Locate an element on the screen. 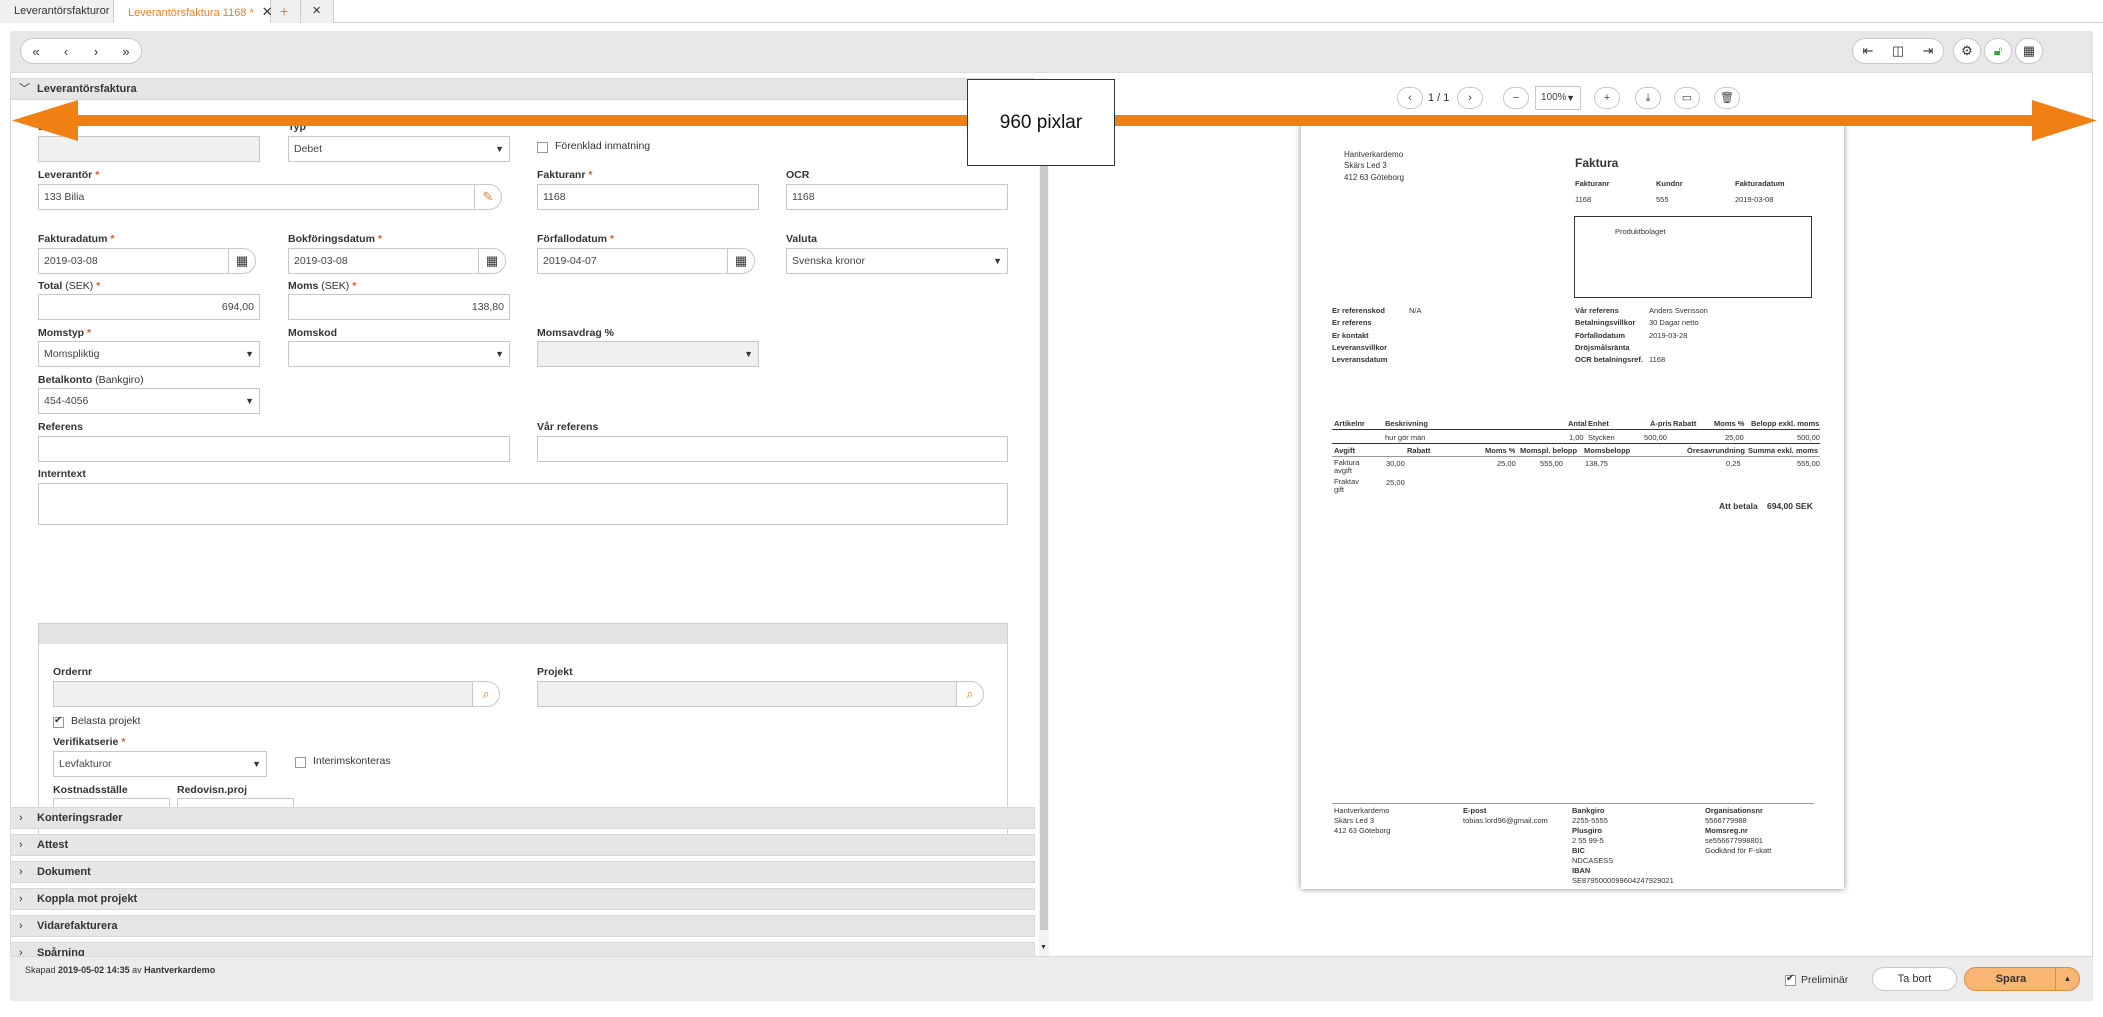  gear-icon: ⚙ is located at coordinates (1967, 51).